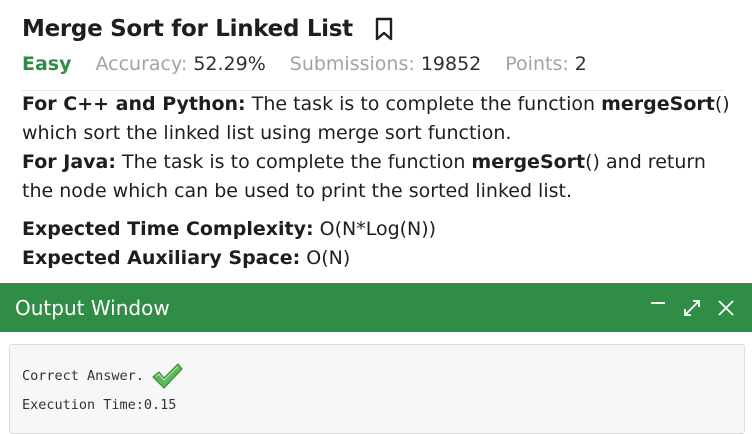 Image resolution: width=752 pixels, height=434 pixels. I want to click on close-icon, so click(726, 308).